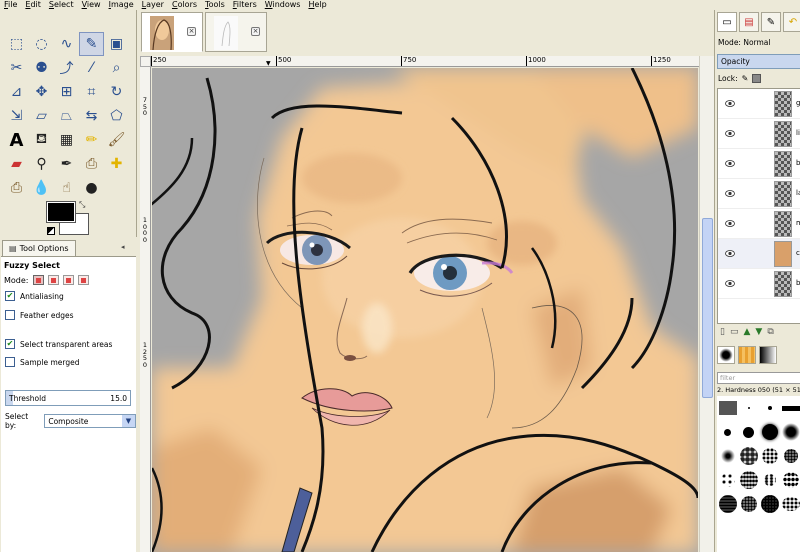 This screenshot has height=552, width=800. Describe the element at coordinates (145, 61) in the screenshot. I see `ruler-origin` at that location.